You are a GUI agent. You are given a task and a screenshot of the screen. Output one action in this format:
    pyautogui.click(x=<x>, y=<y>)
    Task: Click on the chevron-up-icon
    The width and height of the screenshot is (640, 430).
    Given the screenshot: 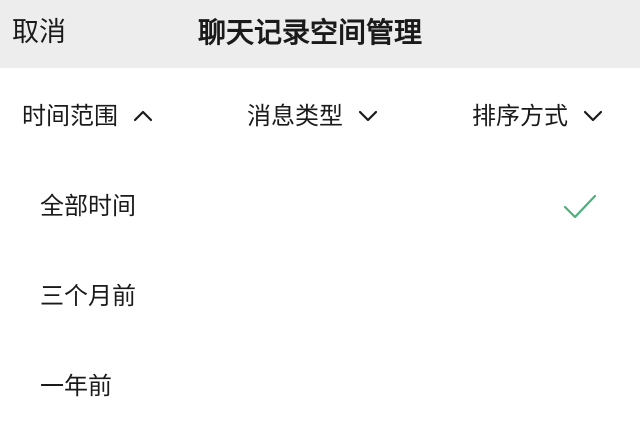 What is the action you would take?
    pyautogui.click(x=143, y=116)
    